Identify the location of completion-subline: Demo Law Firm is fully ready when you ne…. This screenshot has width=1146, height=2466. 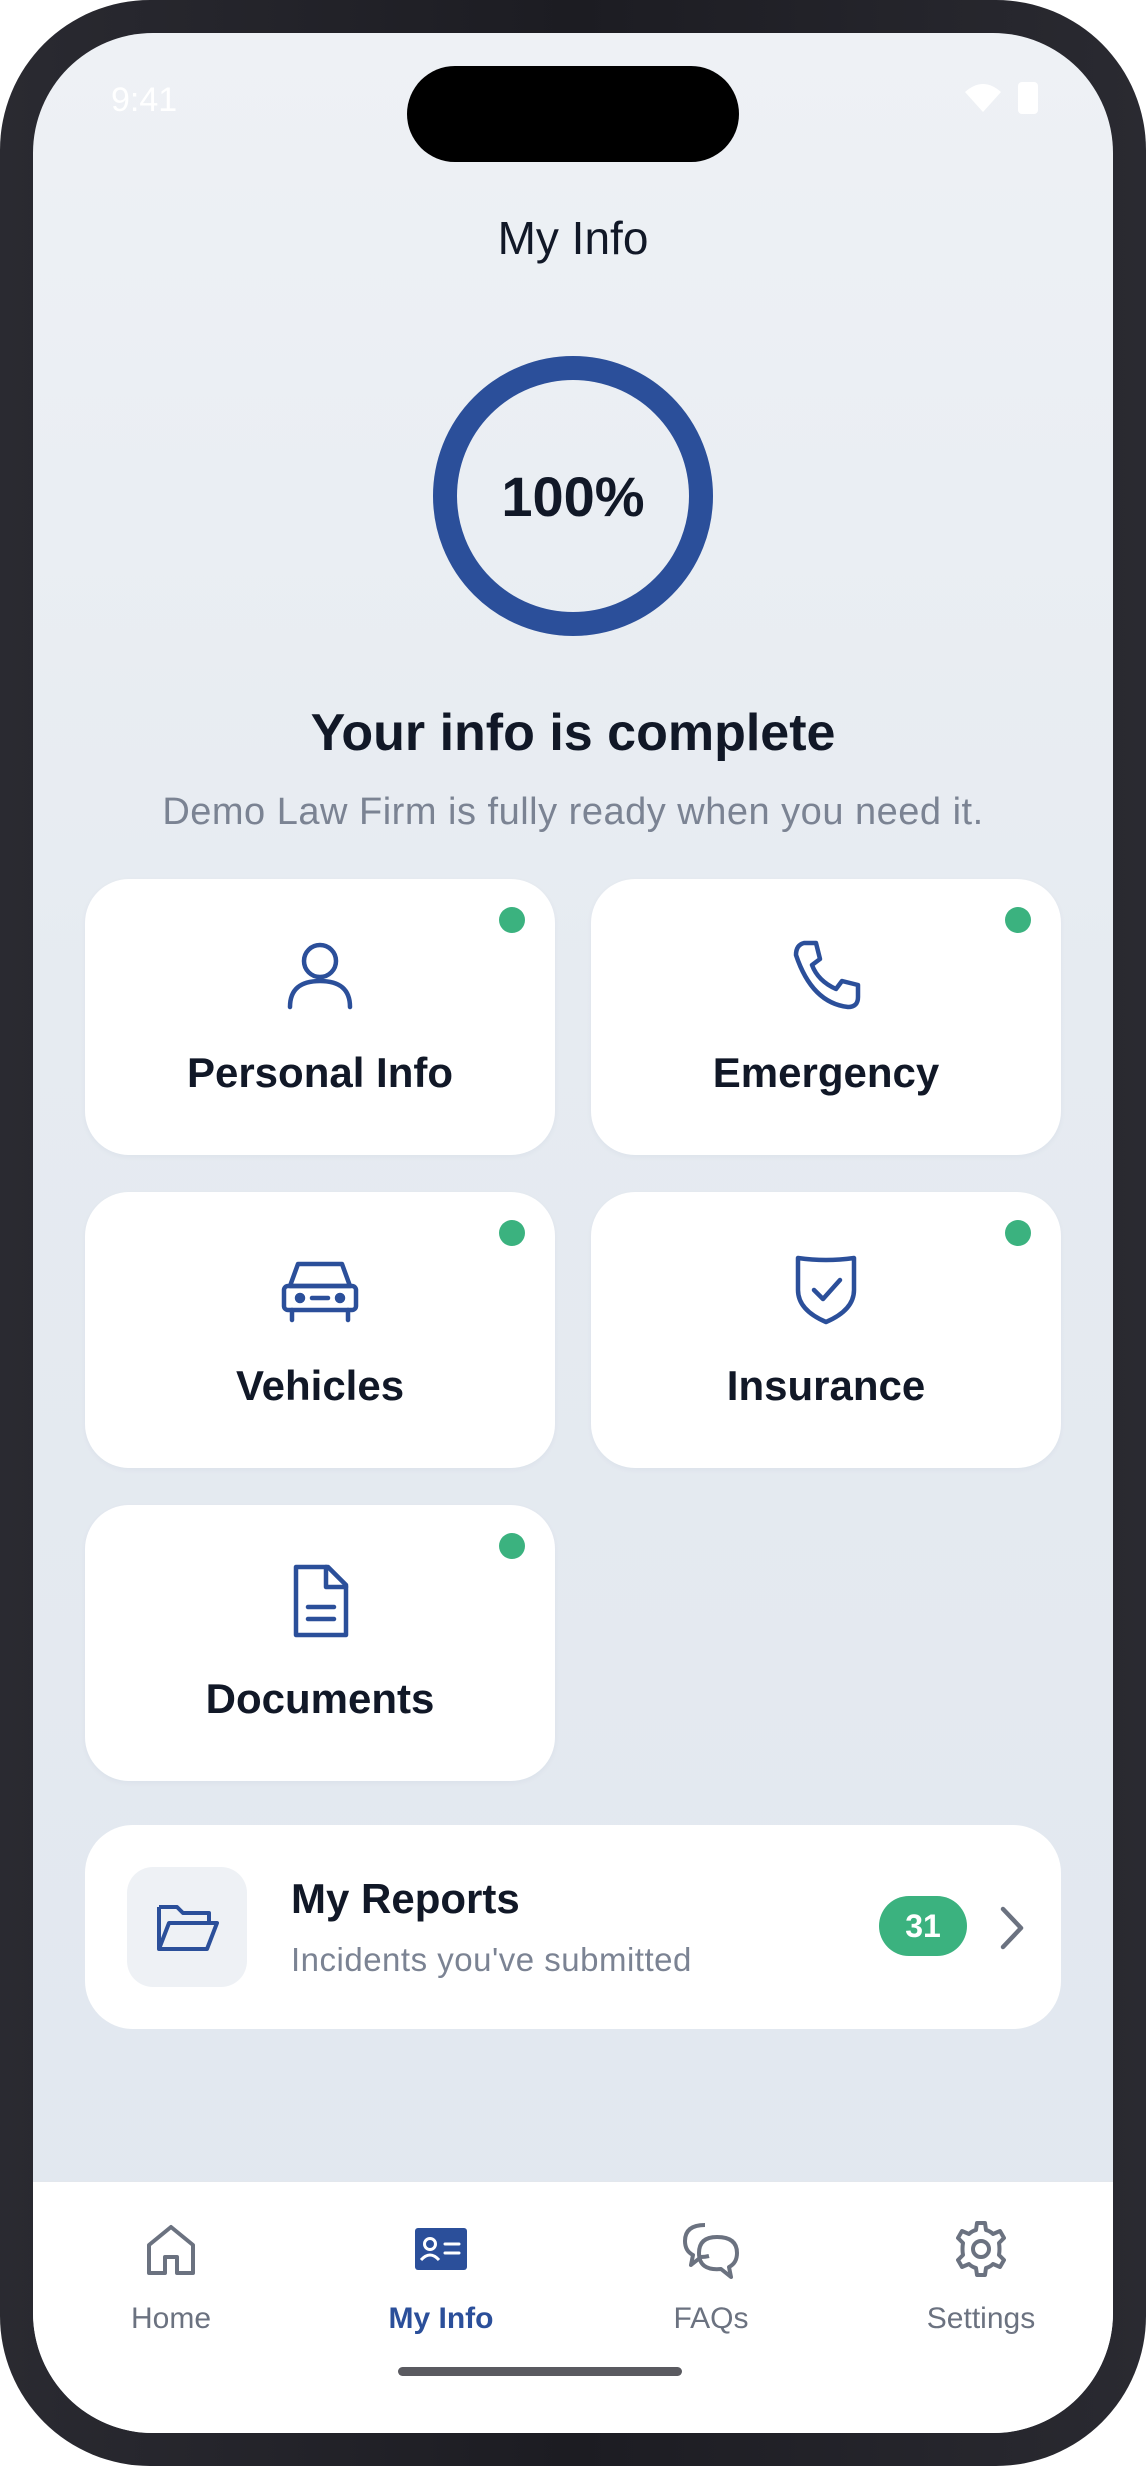
(573, 812).